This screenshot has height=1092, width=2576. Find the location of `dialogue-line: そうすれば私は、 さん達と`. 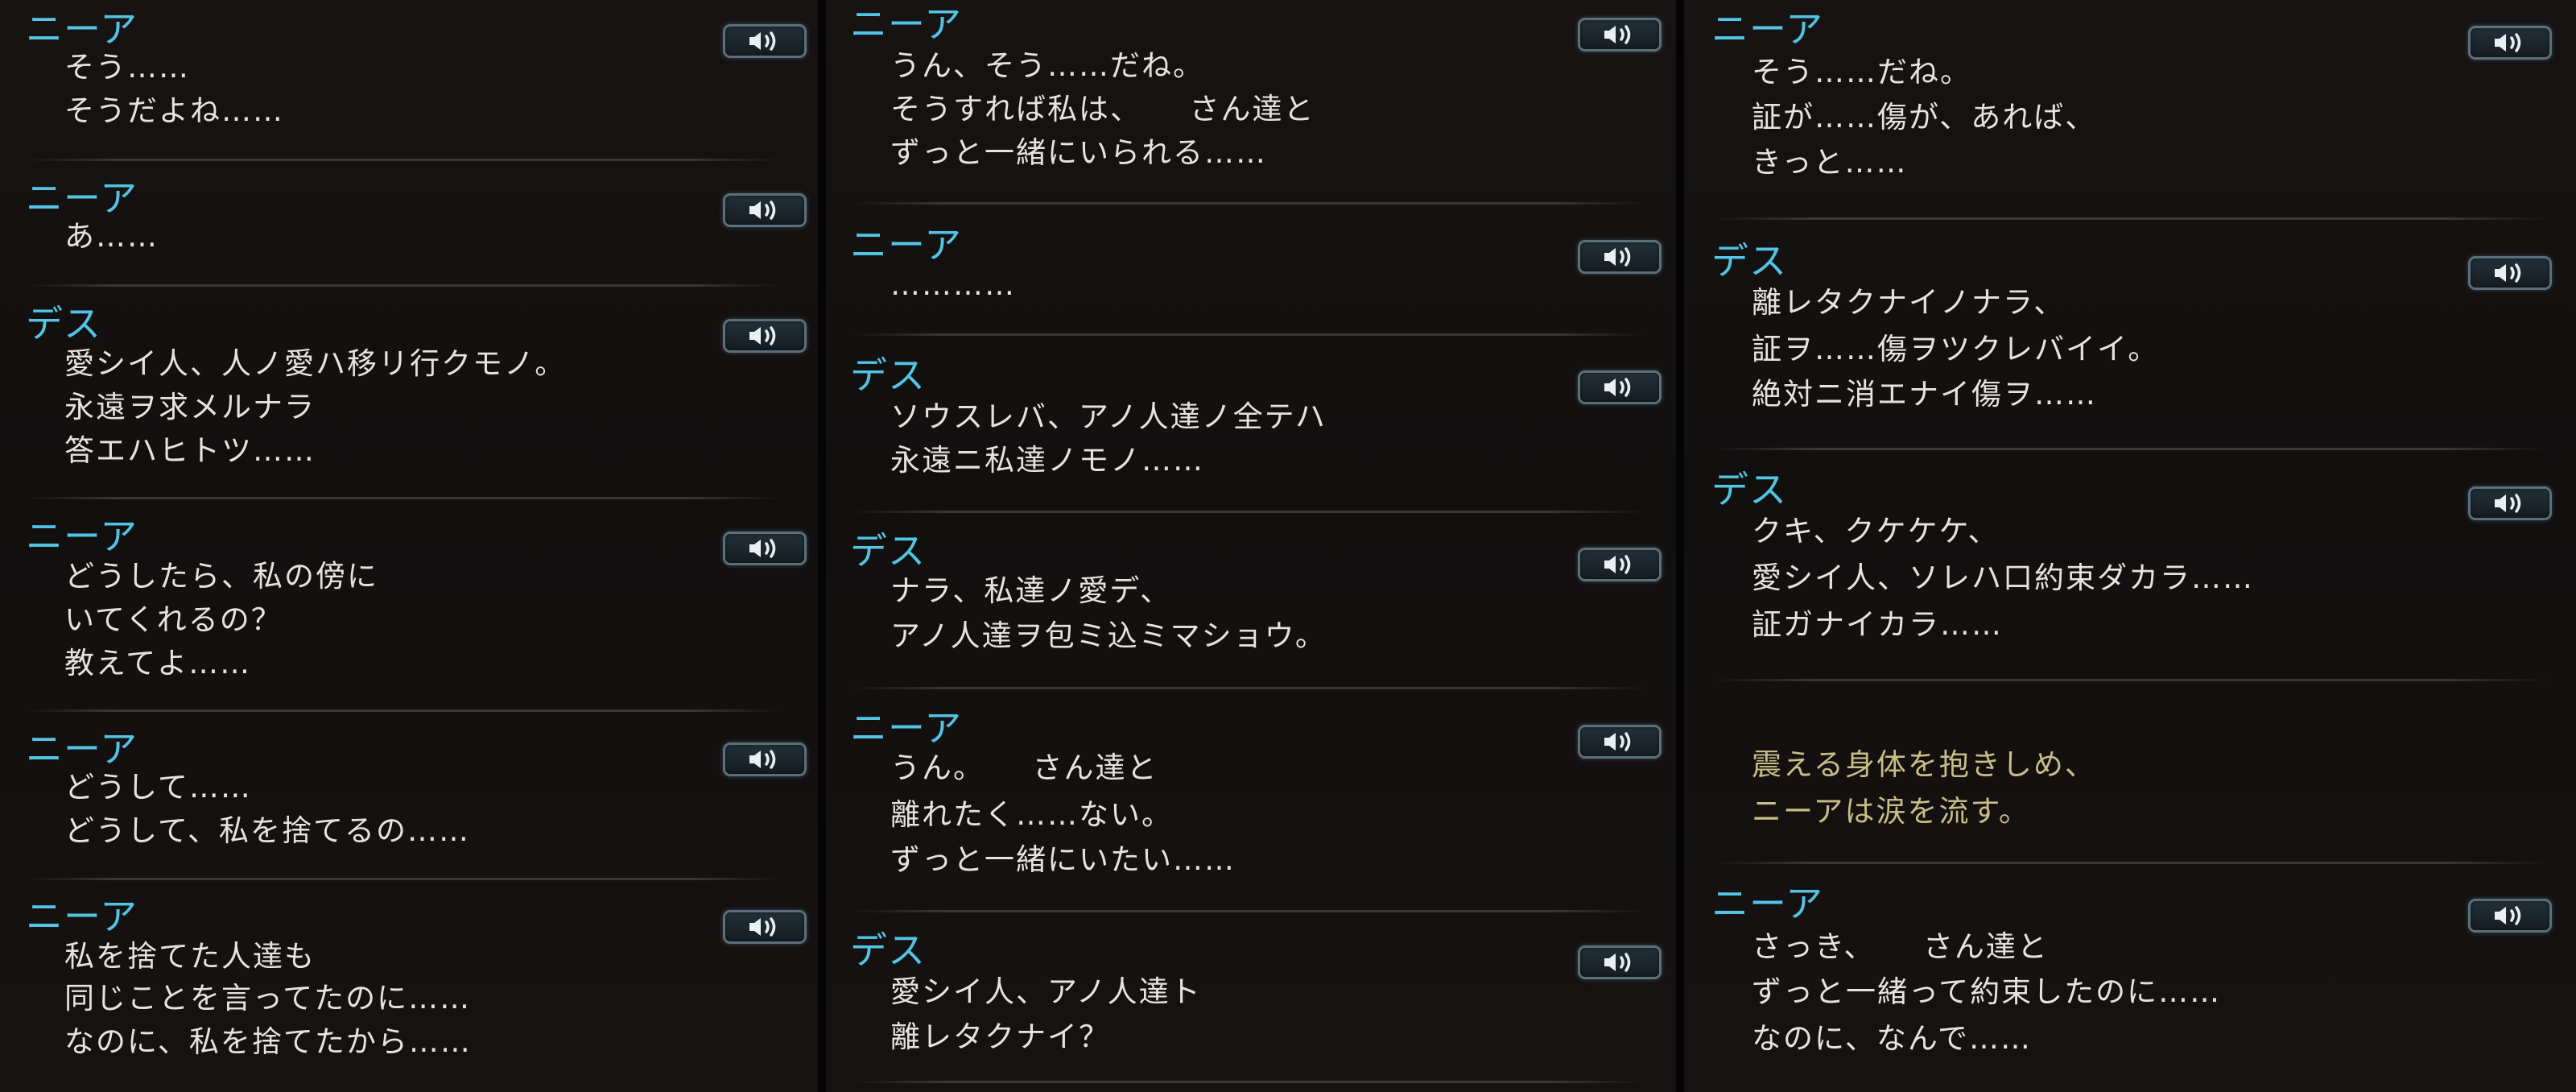

dialogue-line: そうすれば私は、 さん達と is located at coordinates (1102, 109).